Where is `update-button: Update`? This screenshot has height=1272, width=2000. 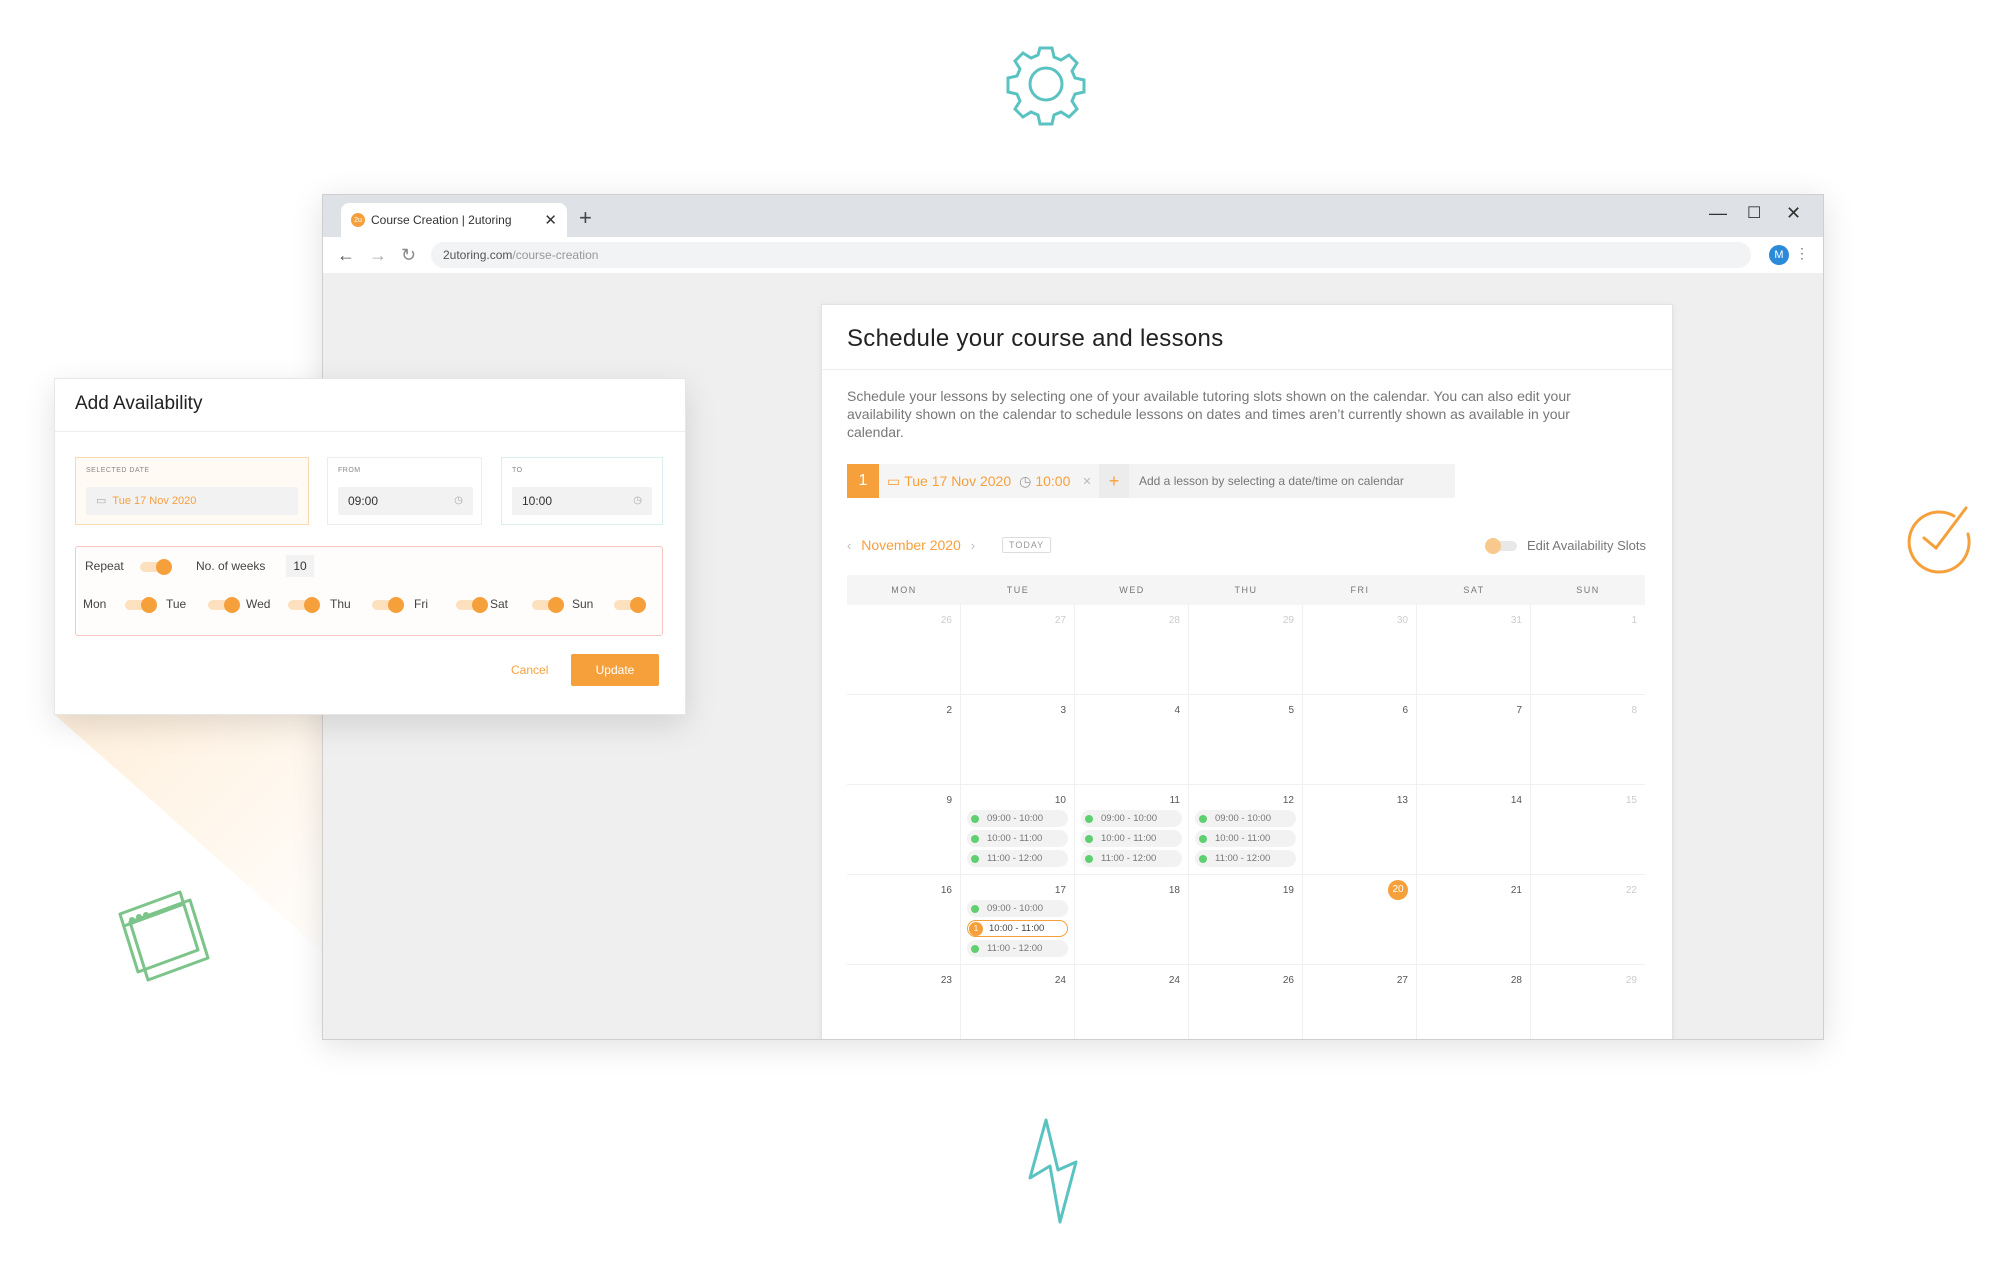
update-button: Update is located at coordinates (615, 670).